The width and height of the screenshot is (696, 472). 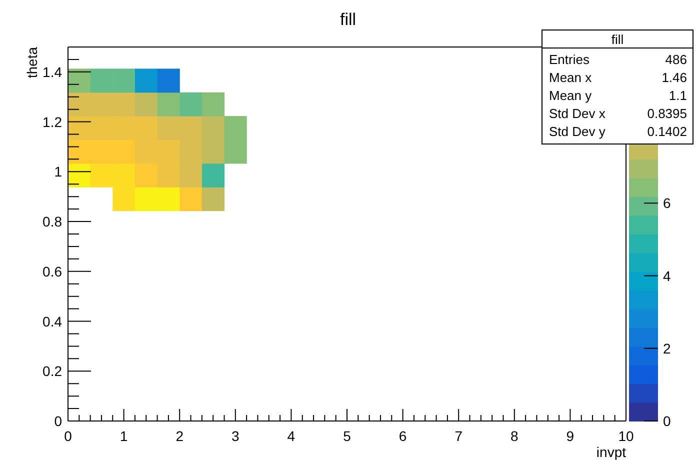 What do you see at coordinates (667, 348) in the screenshot?
I see `color-scale-label: 2` at bounding box center [667, 348].